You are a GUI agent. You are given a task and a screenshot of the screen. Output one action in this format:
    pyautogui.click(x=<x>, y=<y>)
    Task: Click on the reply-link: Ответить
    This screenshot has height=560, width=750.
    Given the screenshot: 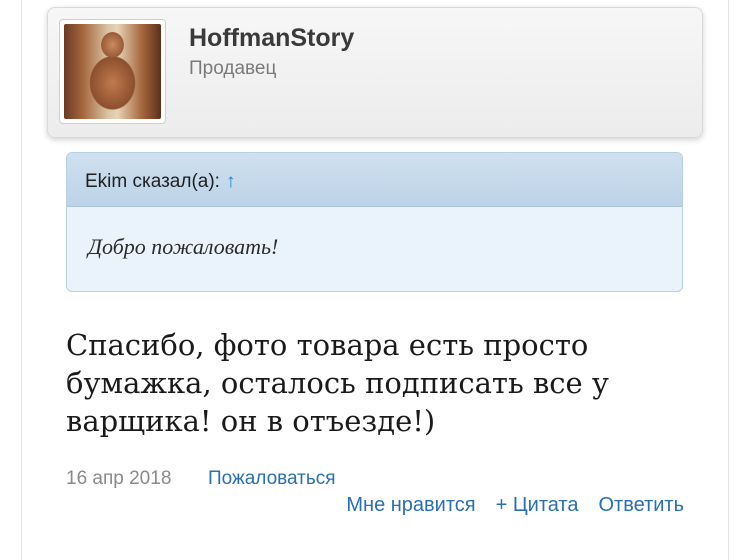 What is the action you would take?
    pyautogui.click(x=642, y=505)
    